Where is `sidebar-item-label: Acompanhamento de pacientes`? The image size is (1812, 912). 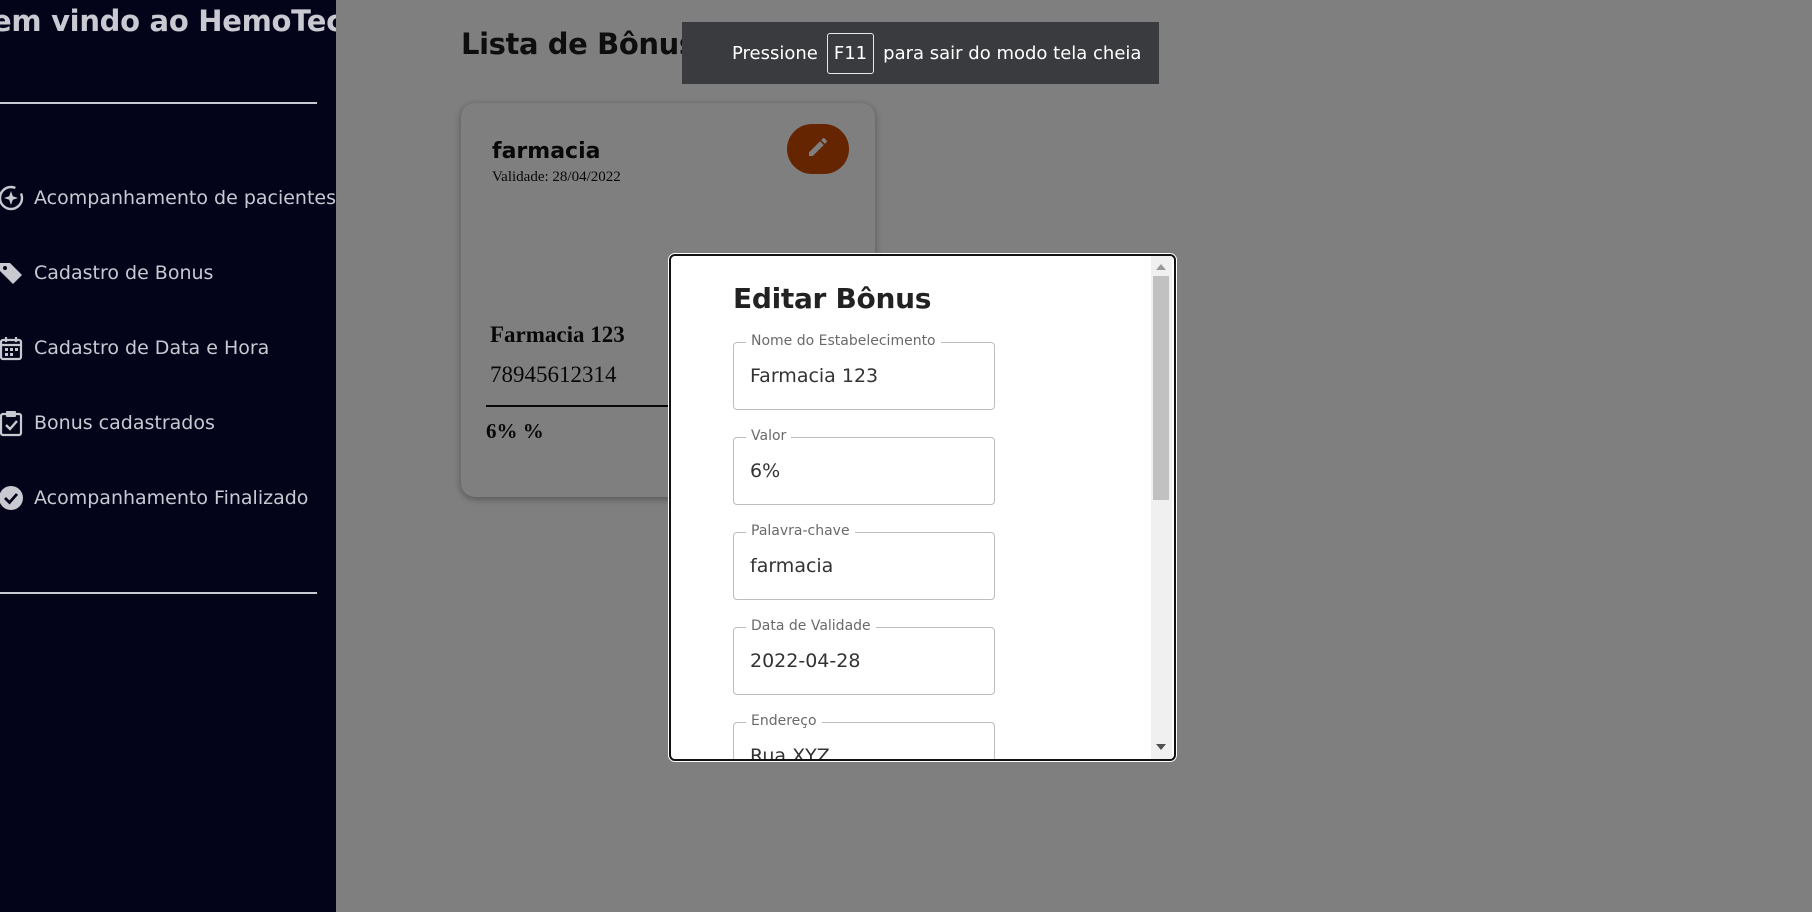 sidebar-item-label: Acompanhamento de pacientes is located at coordinates (185, 198).